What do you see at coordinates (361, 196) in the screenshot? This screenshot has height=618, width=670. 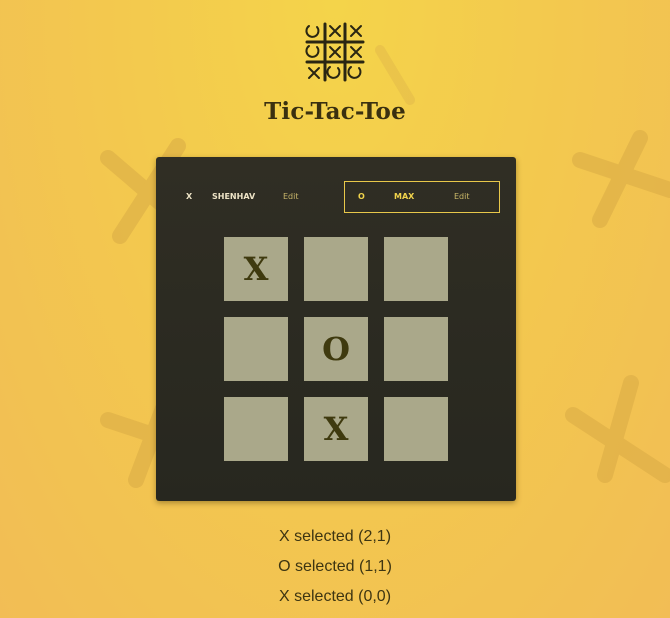 I see `player-2-symbol: O` at bounding box center [361, 196].